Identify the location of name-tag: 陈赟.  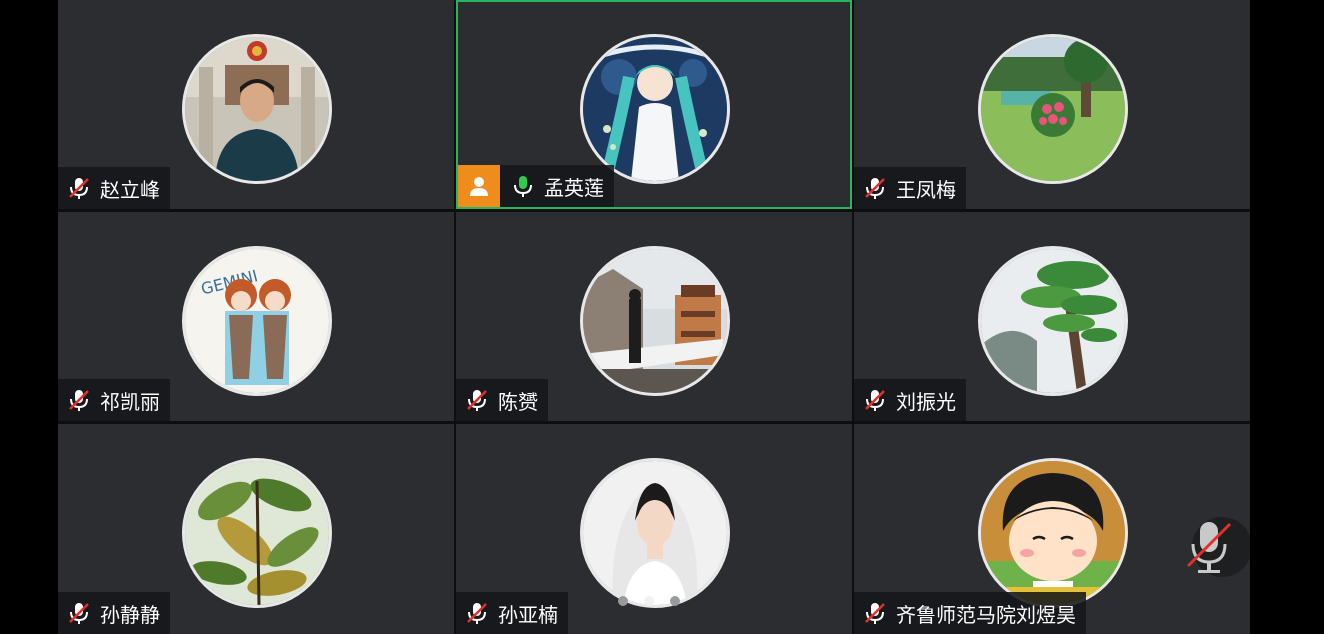
(502, 400).